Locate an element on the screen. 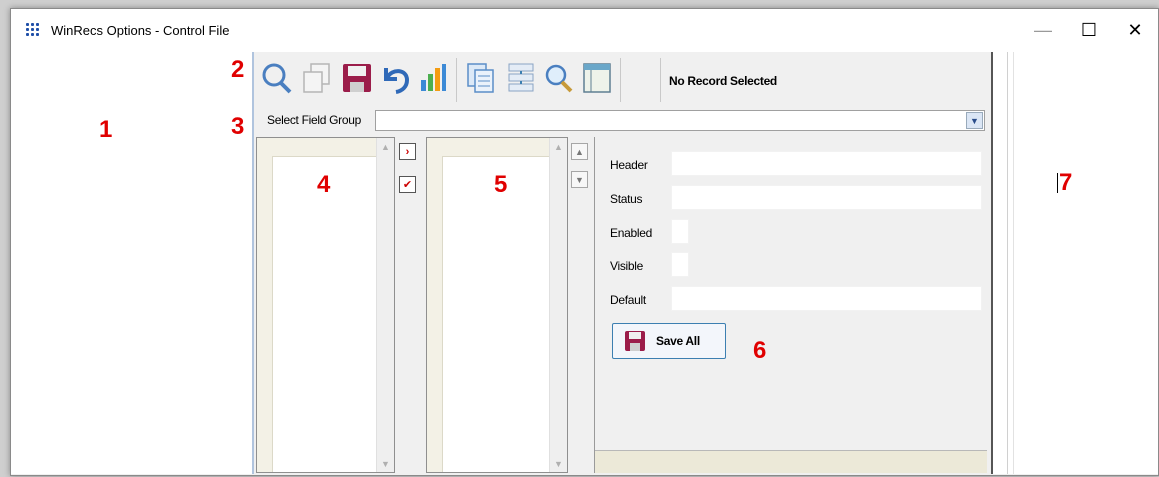 The height and width of the screenshot is (477, 1159). header-label: Header is located at coordinates (629, 165).